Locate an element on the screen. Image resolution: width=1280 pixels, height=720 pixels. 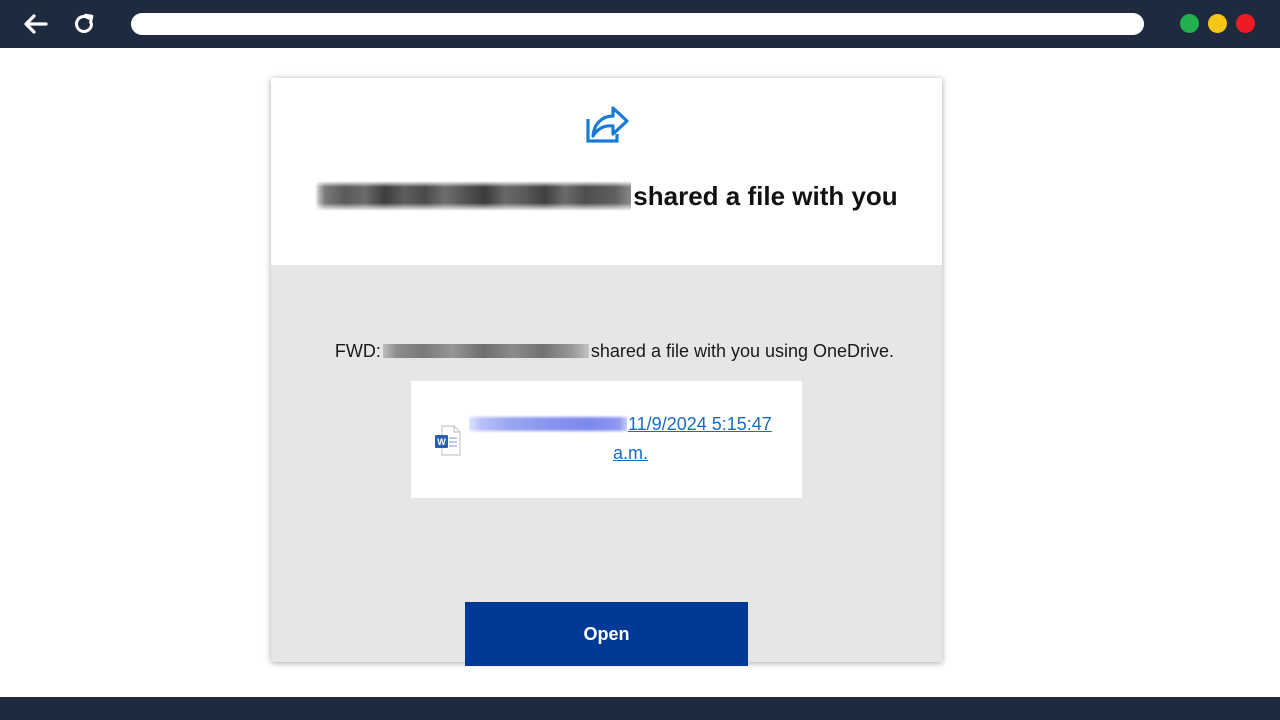
word-document-icon: W is located at coordinates (448, 440).